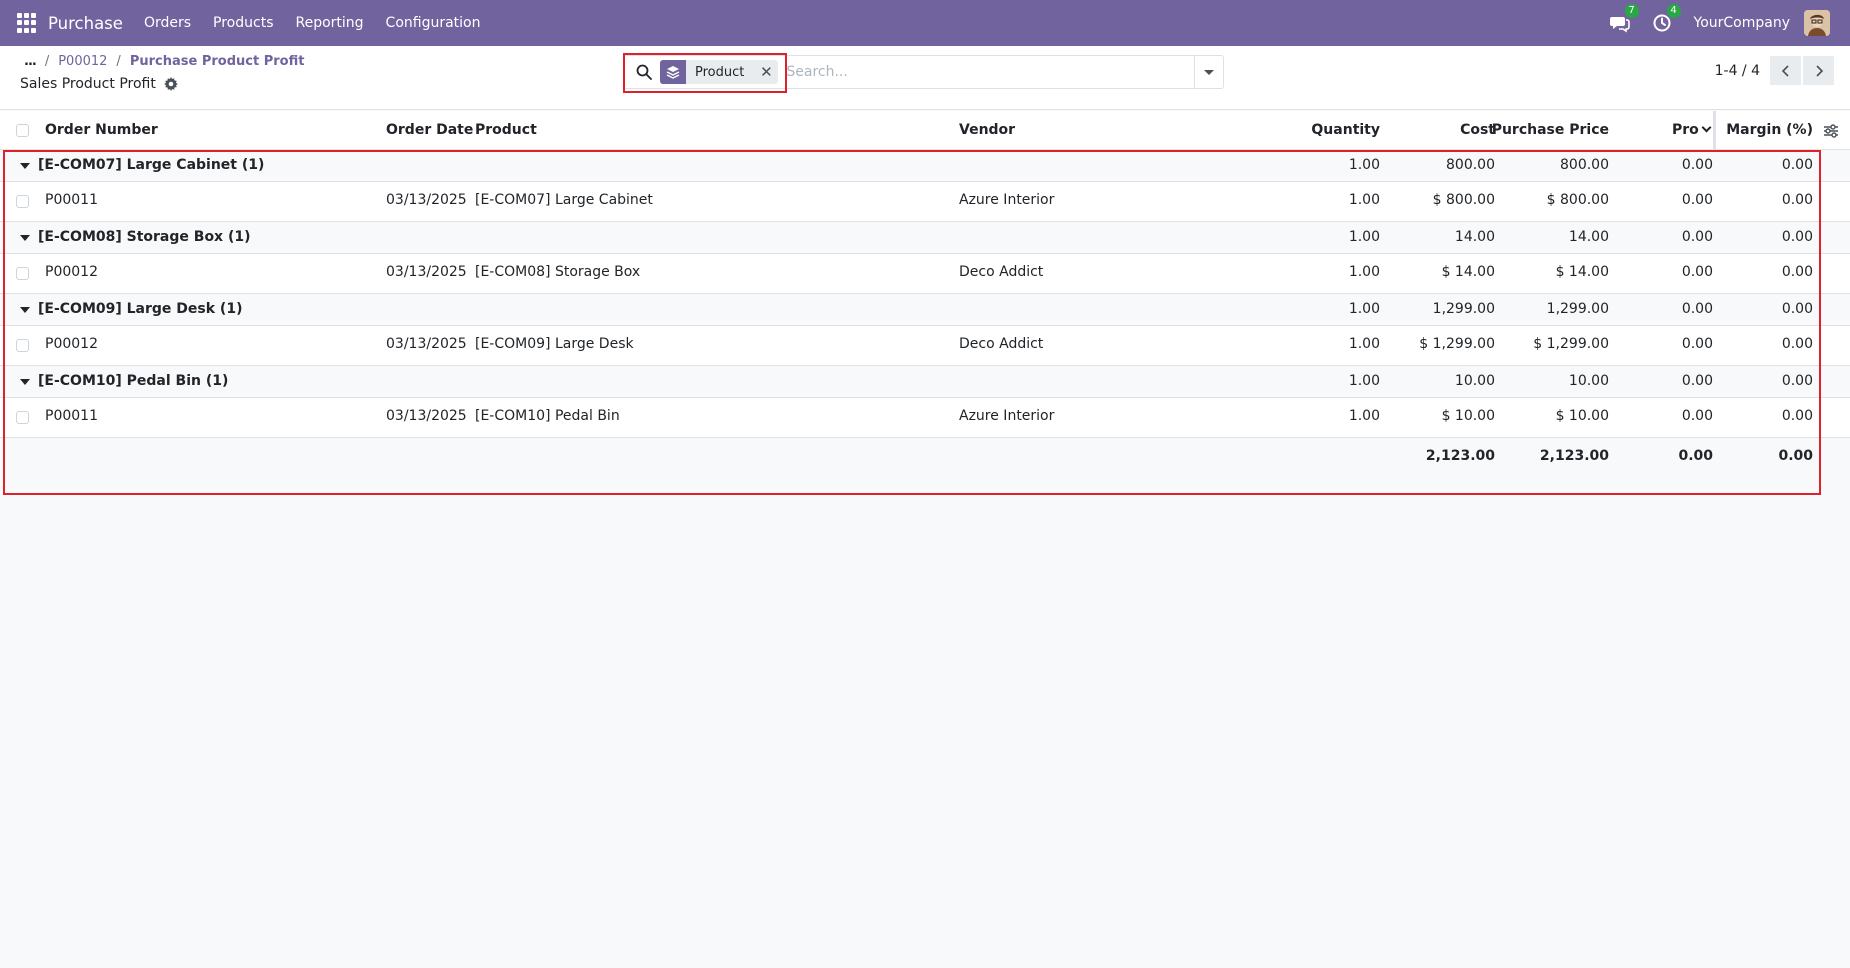 The height and width of the screenshot is (968, 1850). I want to click on breadcrumb-item-p00012: P00012, so click(82, 61).